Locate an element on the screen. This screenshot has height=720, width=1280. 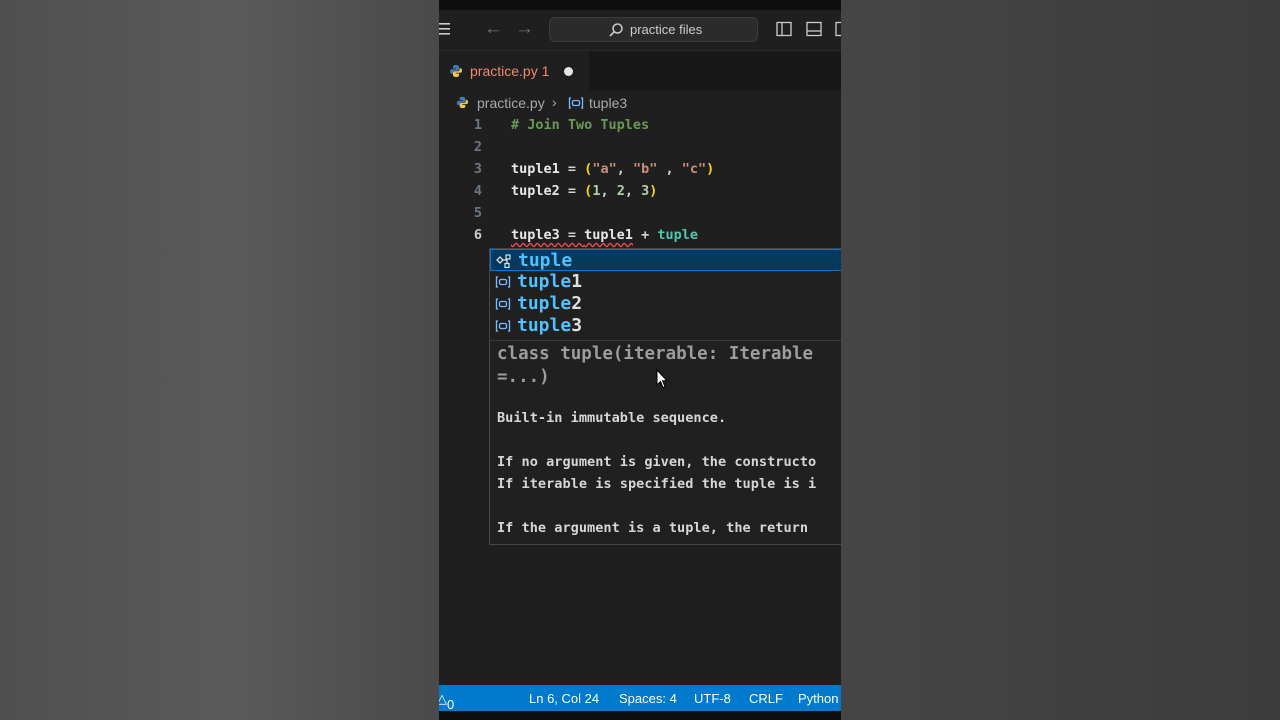
command-center-search: practice files is located at coordinates (653, 29).